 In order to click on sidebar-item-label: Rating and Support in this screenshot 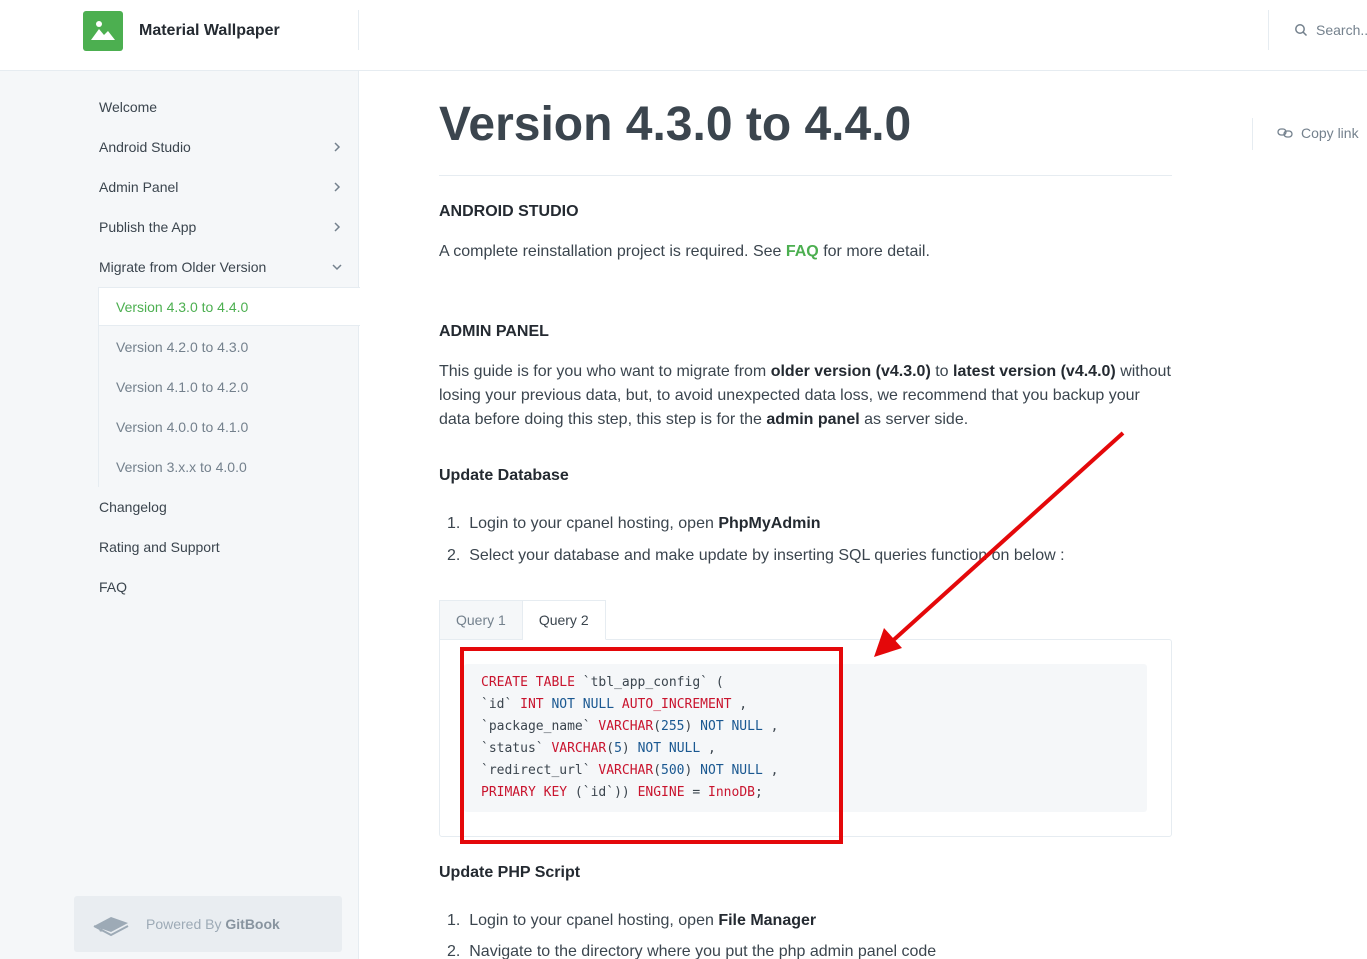, I will do `click(159, 547)`.